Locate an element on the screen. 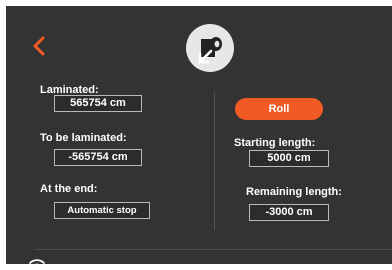  footer-divider is located at coordinates (213, 249).